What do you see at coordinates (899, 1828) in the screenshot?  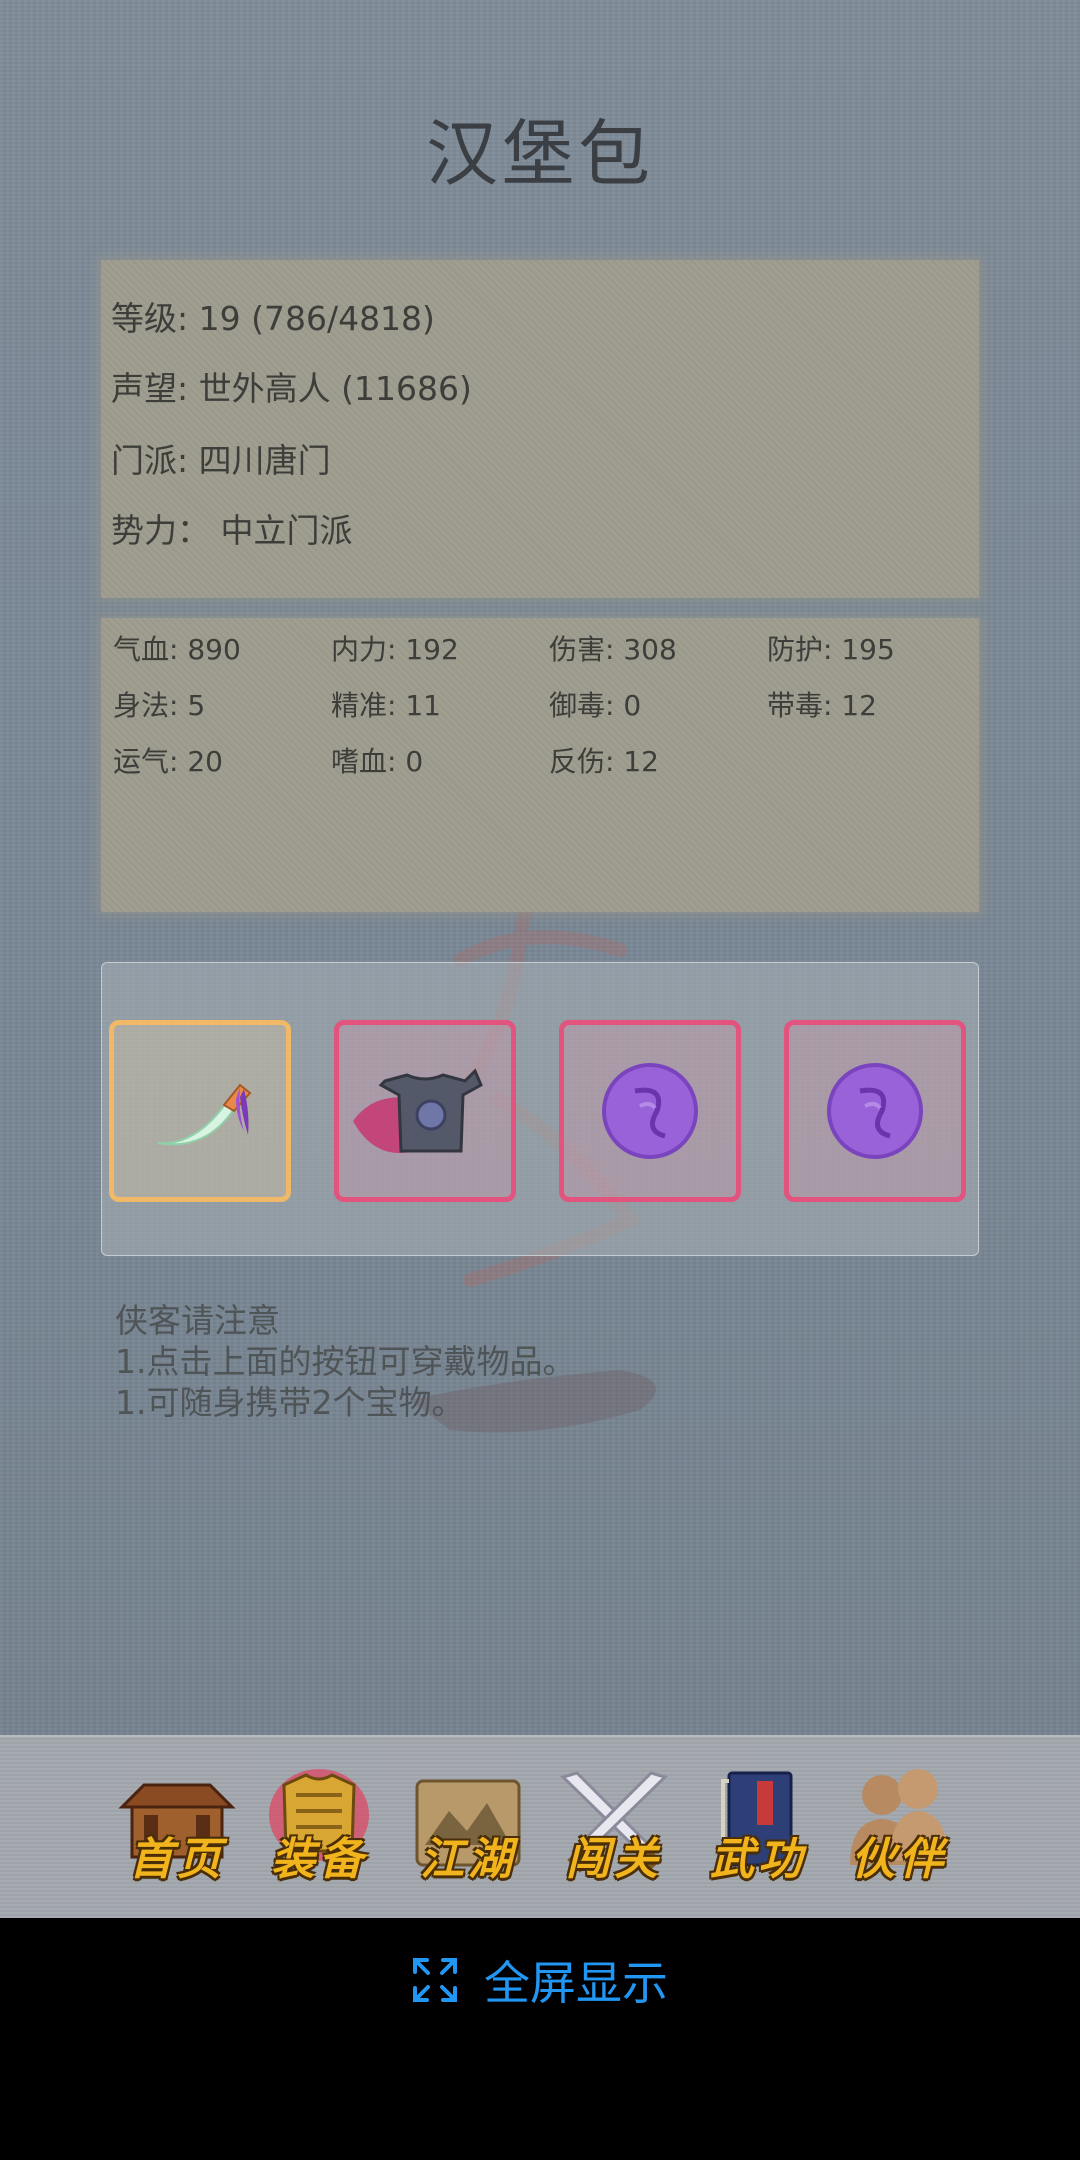 I see `nav-companions: 伙伴` at bounding box center [899, 1828].